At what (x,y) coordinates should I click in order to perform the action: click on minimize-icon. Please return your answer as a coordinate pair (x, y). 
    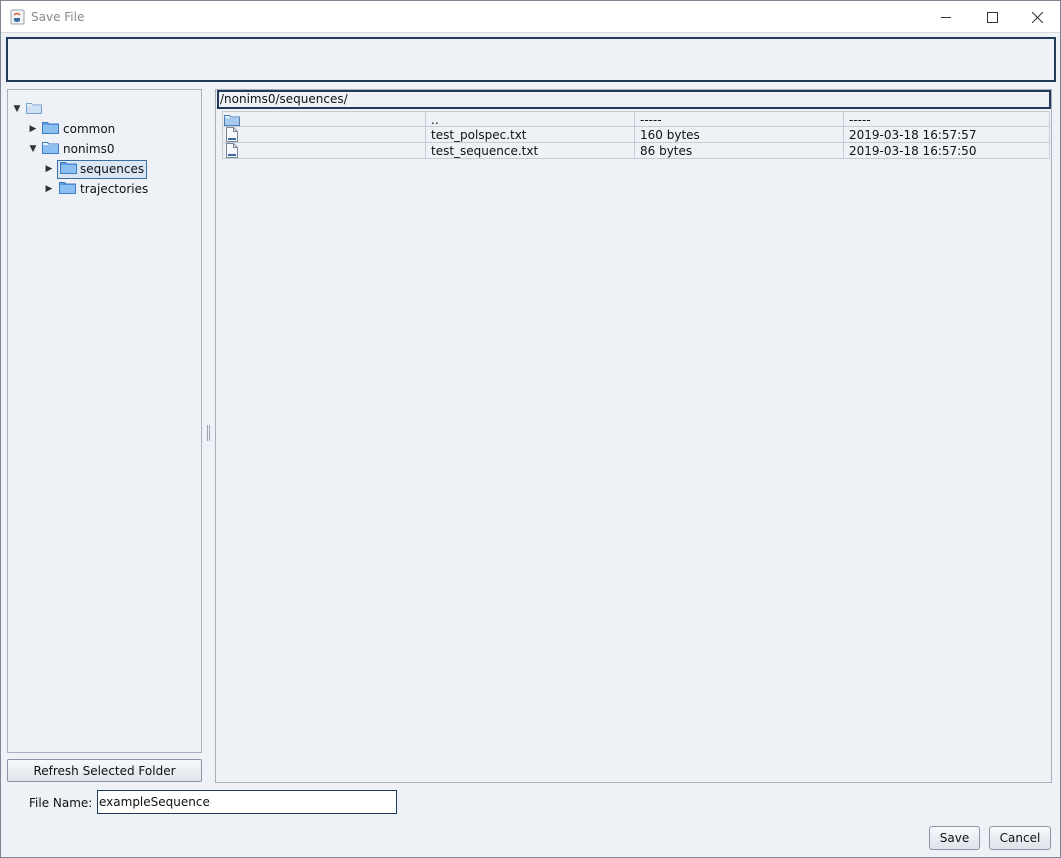
    Looking at the image, I should click on (946, 17).